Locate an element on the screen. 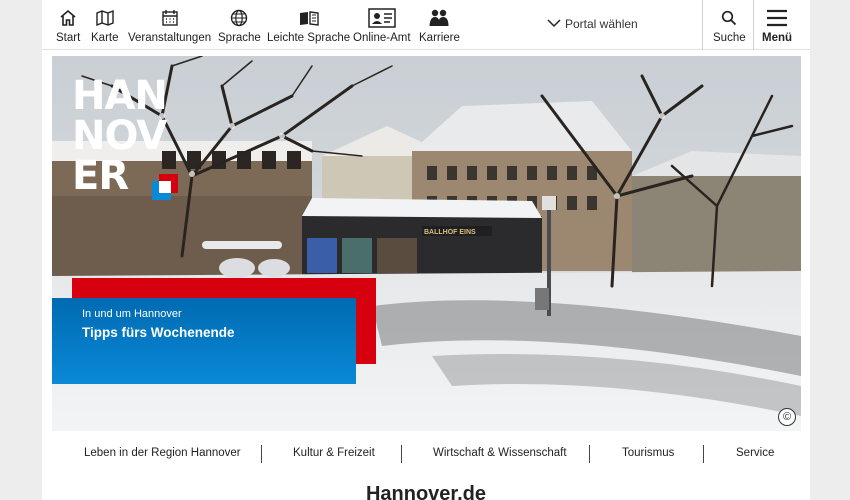  search-button-label: Suche is located at coordinates (729, 38).